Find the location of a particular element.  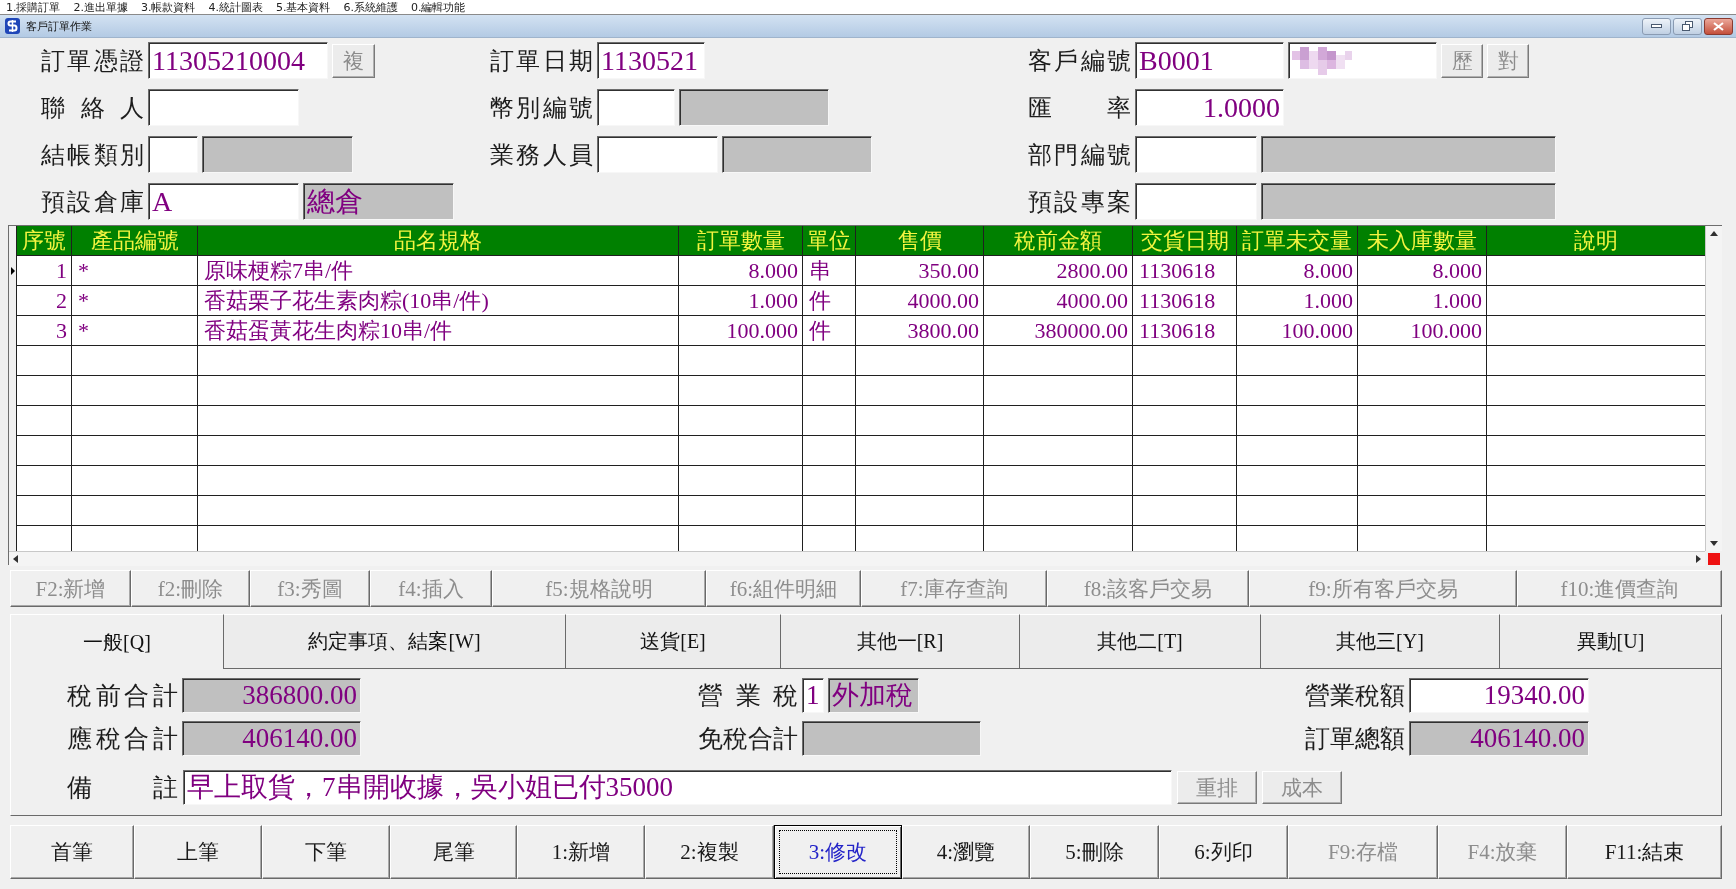

vertical-scrollbar is located at coordinates (1713, 388).